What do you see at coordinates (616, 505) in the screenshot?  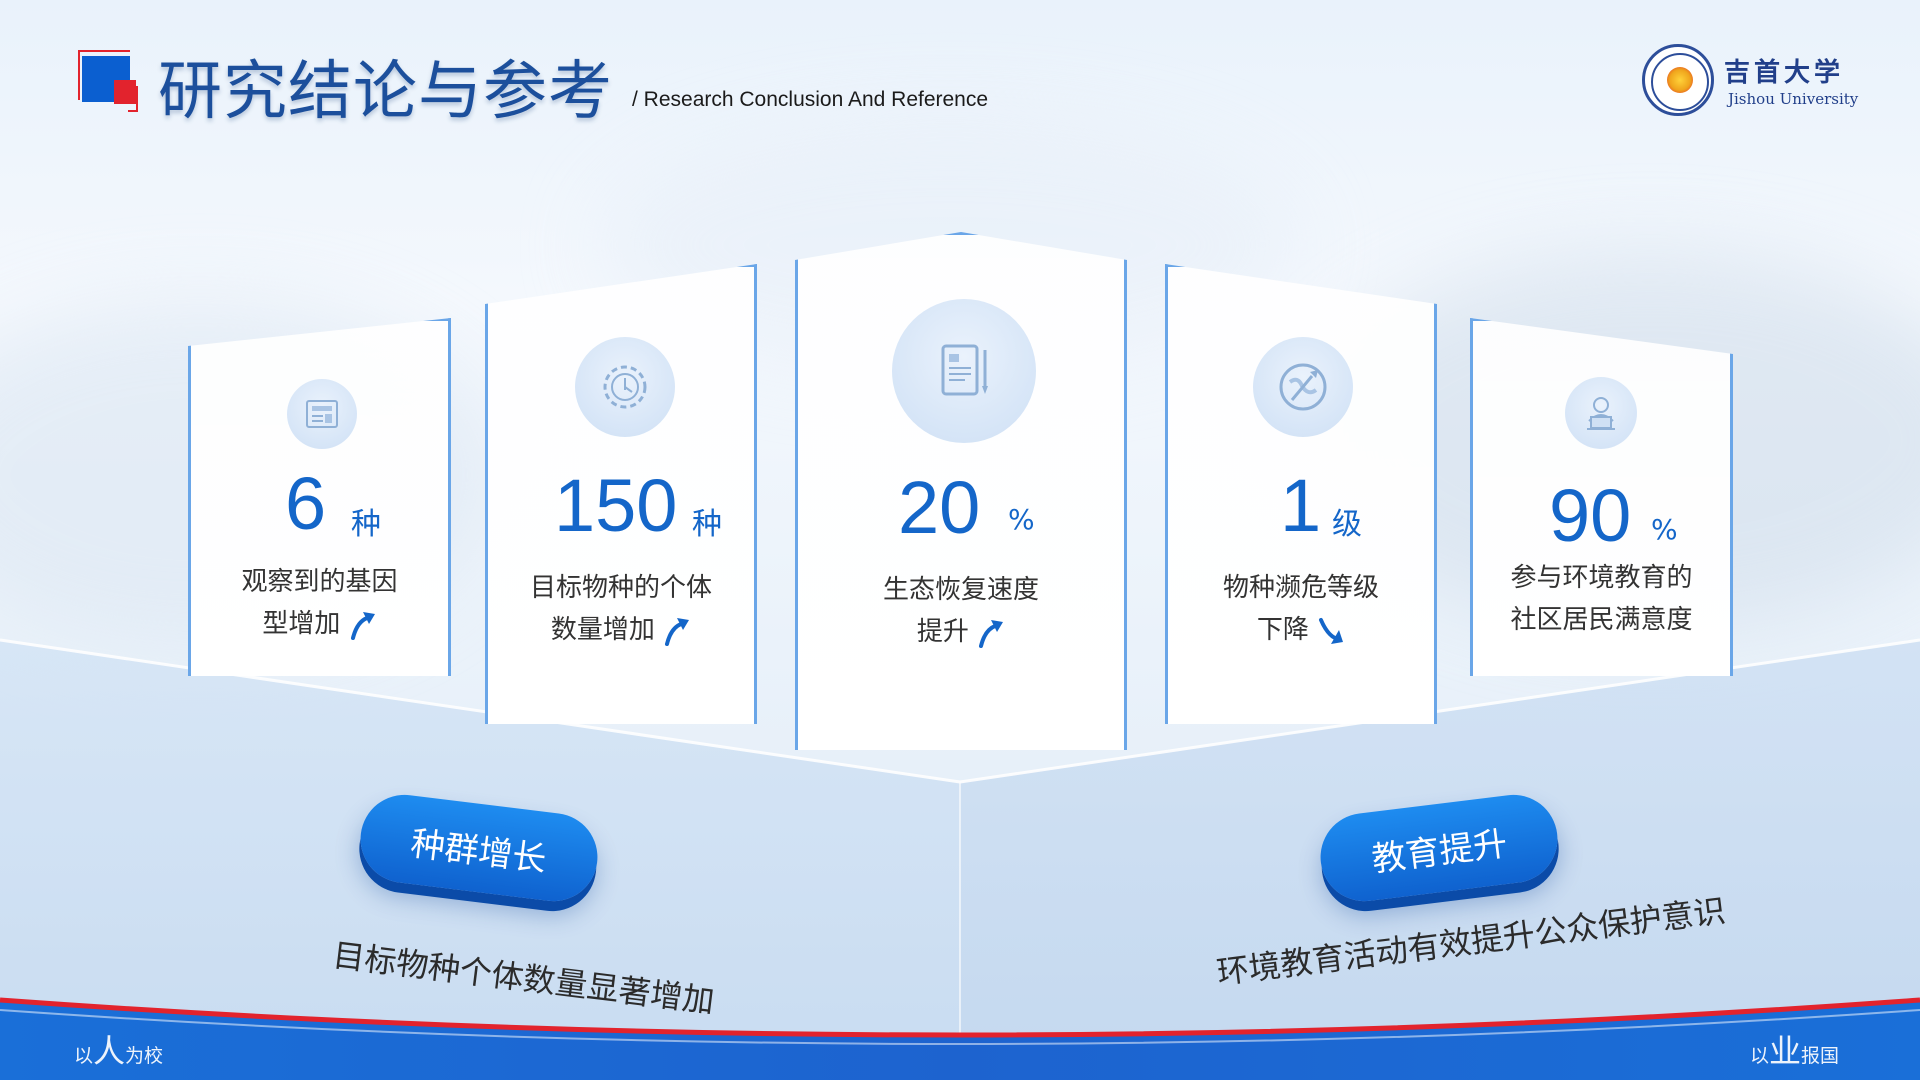 I see `stat-number: 150` at bounding box center [616, 505].